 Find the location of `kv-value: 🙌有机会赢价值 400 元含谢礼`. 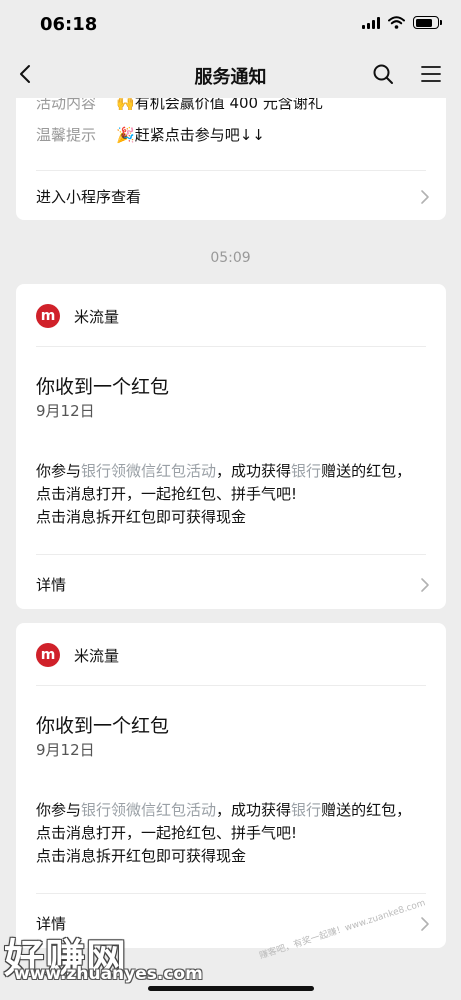

kv-value: 🙌有机会赢价值 400 元含谢礼 is located at coordinates (219, 105).